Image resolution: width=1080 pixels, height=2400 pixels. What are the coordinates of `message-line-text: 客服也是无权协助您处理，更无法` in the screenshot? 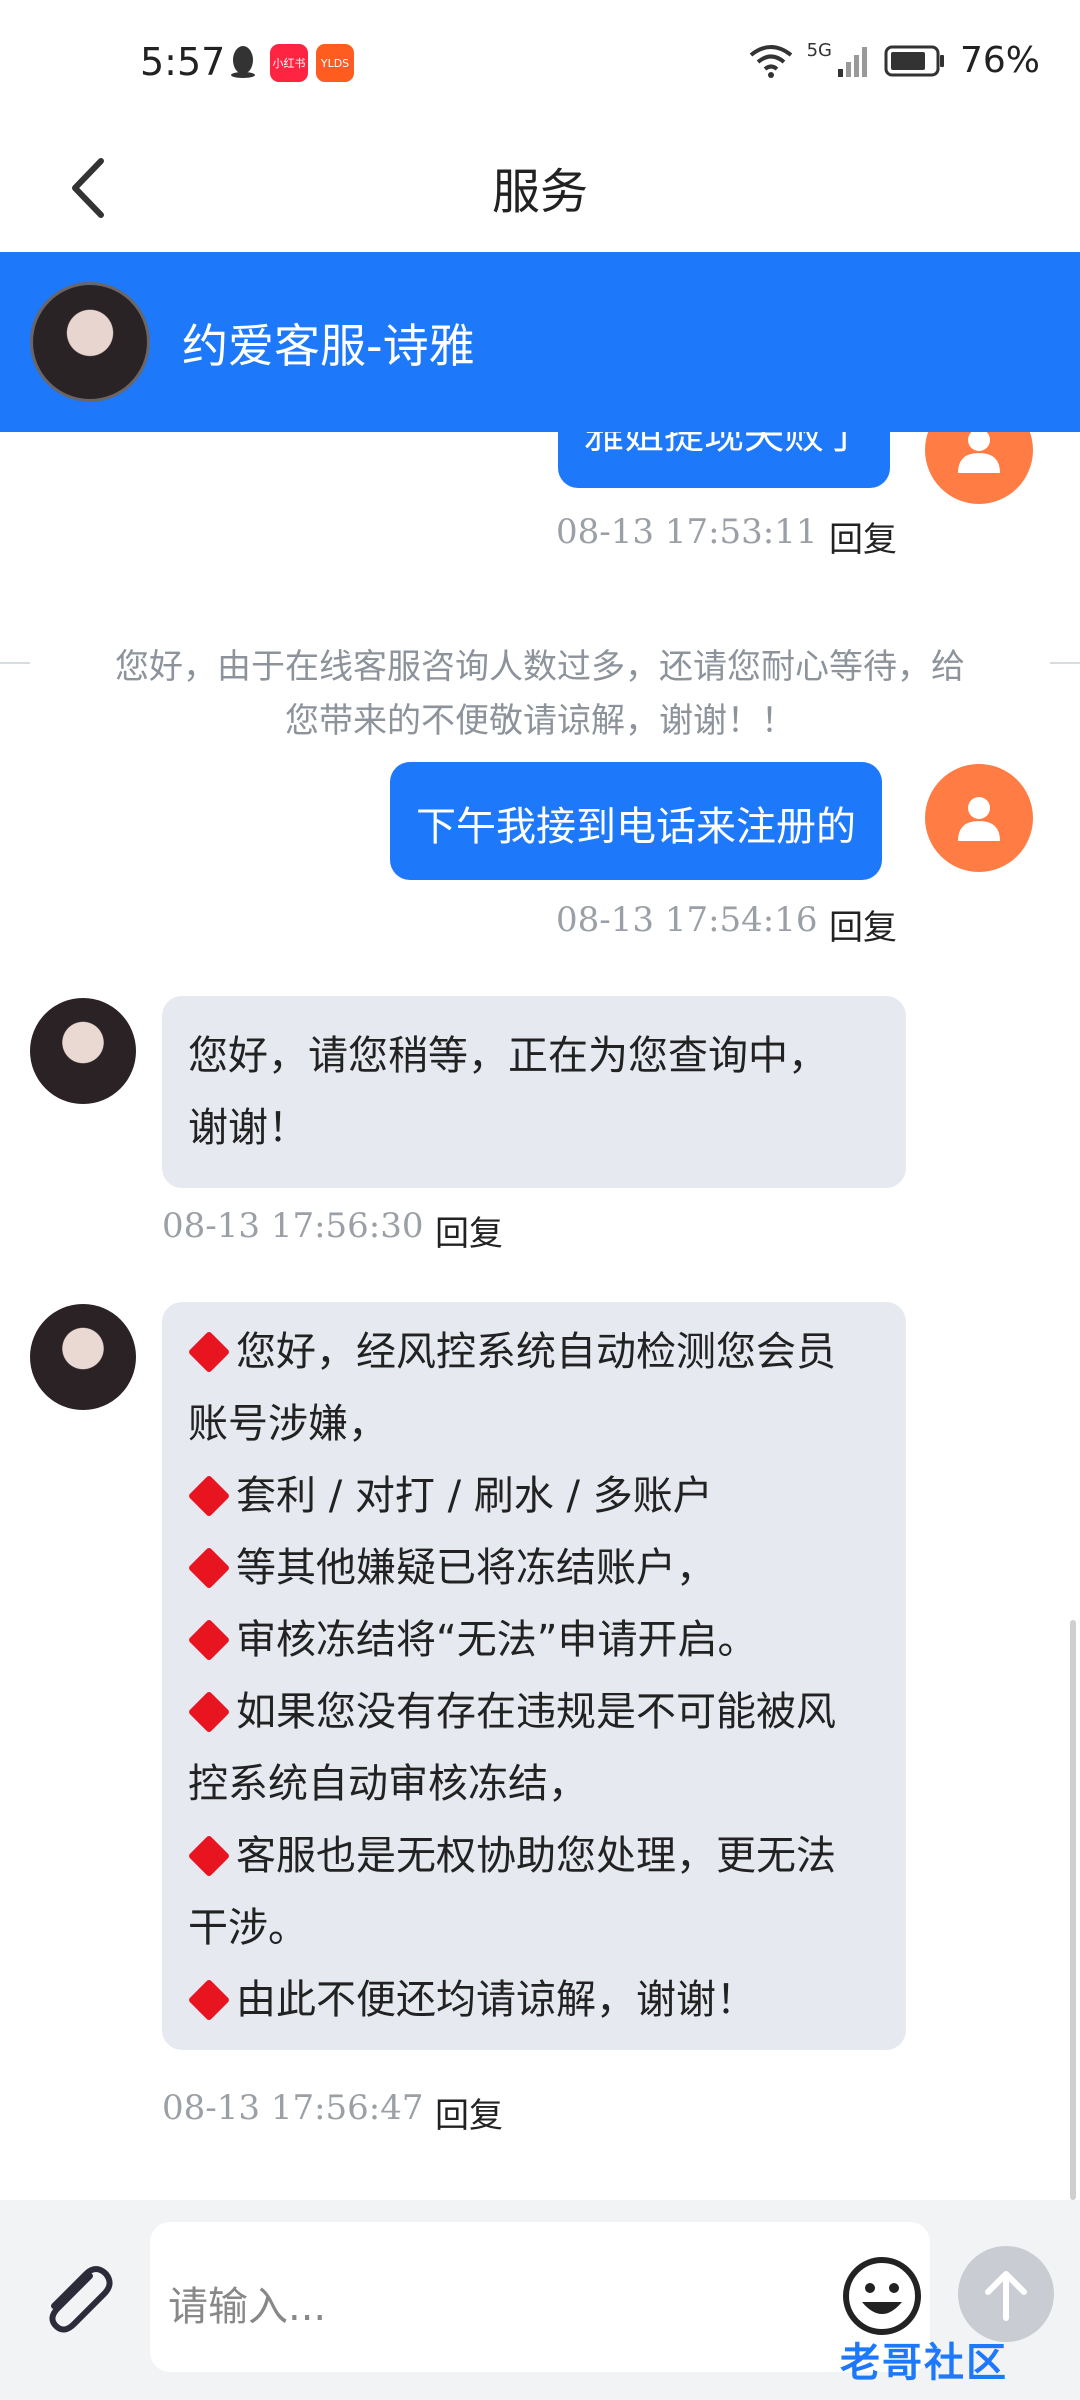 It's located at (536, 1856).